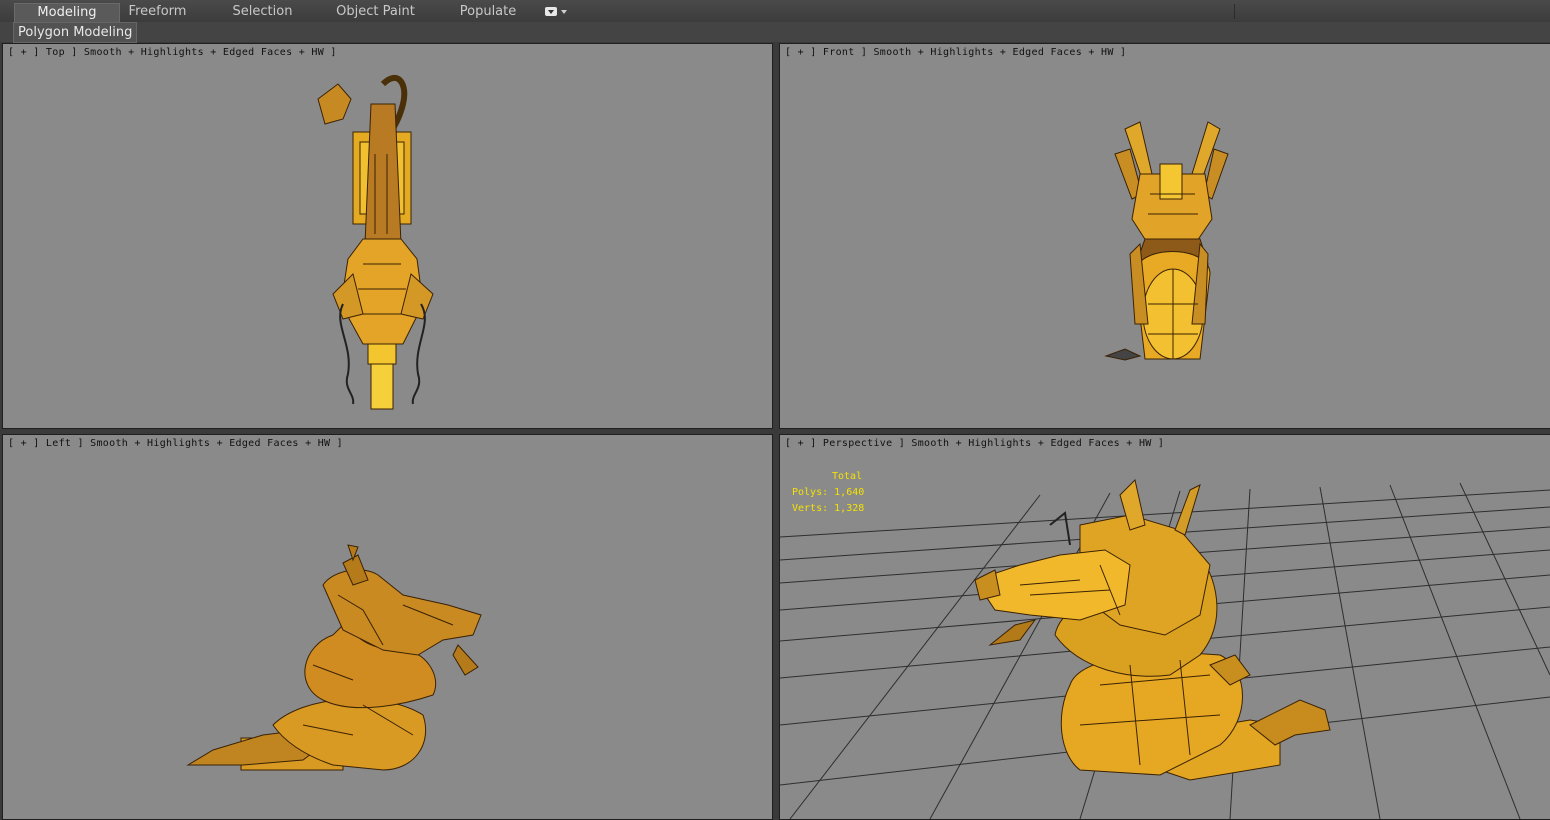 The image size is (1550, 820). I want to click on tab-modeling: Modeling, so click(67, 12).